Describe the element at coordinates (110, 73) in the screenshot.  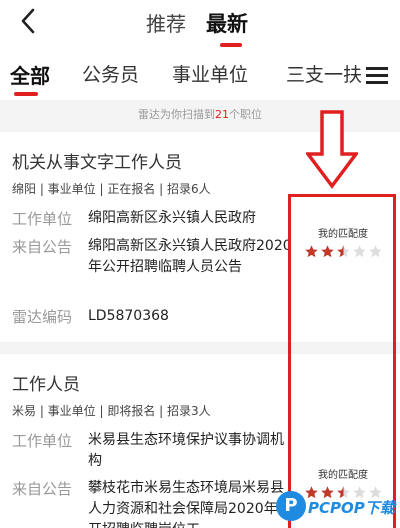
I see `category-civil-servant: 公务员` at that location.